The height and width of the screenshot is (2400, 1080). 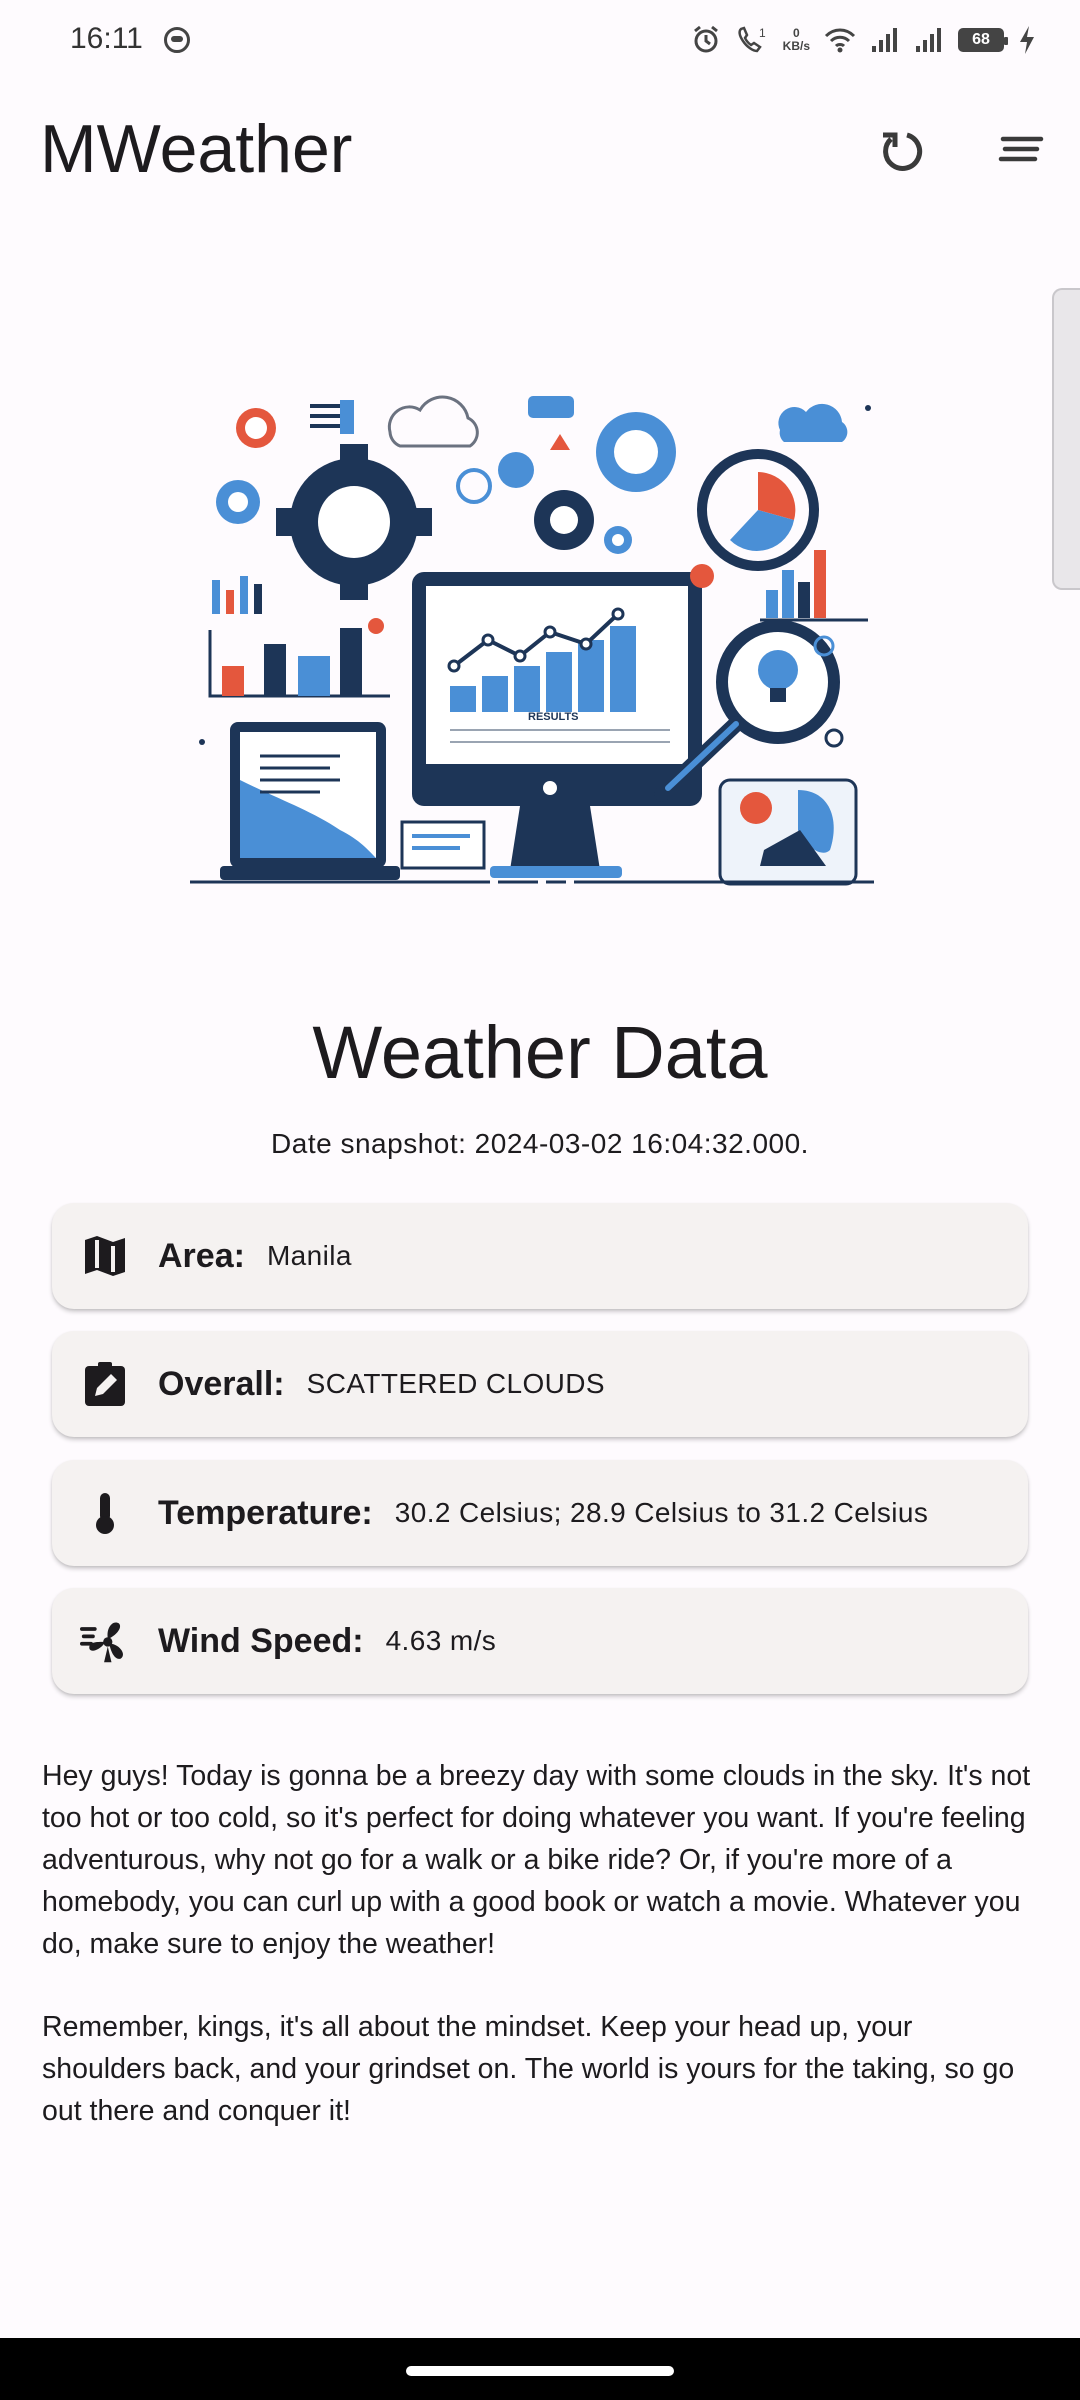 I want to click on status-icons: 1 0 KB/s 68, so click(x=863, y=40).